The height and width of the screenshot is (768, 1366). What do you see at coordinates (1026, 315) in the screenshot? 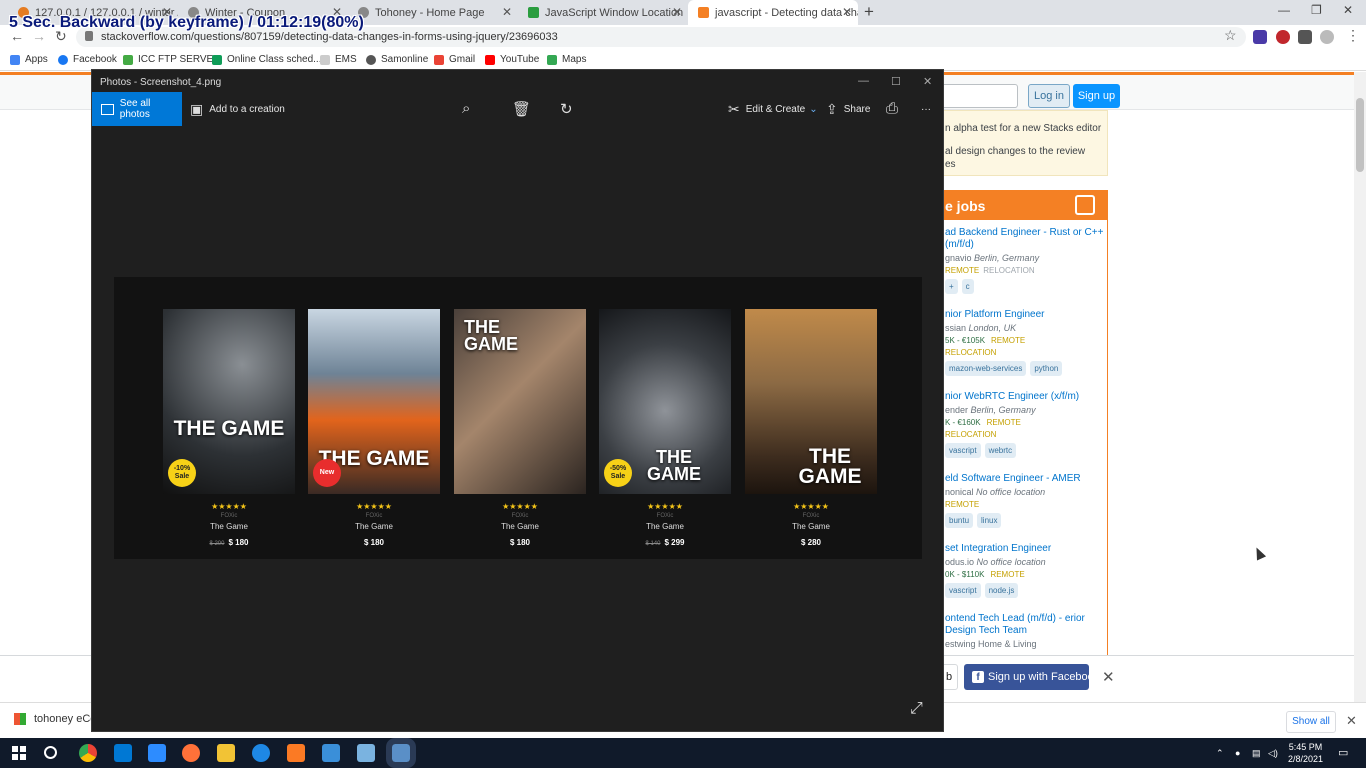
I see `job-title: nior Platform Engineer` at bounding box center [1026, 315].